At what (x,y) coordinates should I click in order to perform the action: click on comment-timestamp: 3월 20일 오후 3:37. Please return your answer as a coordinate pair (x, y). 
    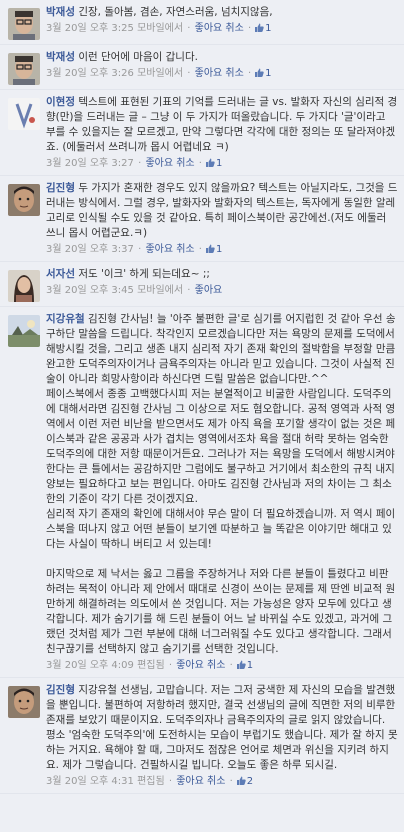
    Looking at the image, I should click on (90, 249).